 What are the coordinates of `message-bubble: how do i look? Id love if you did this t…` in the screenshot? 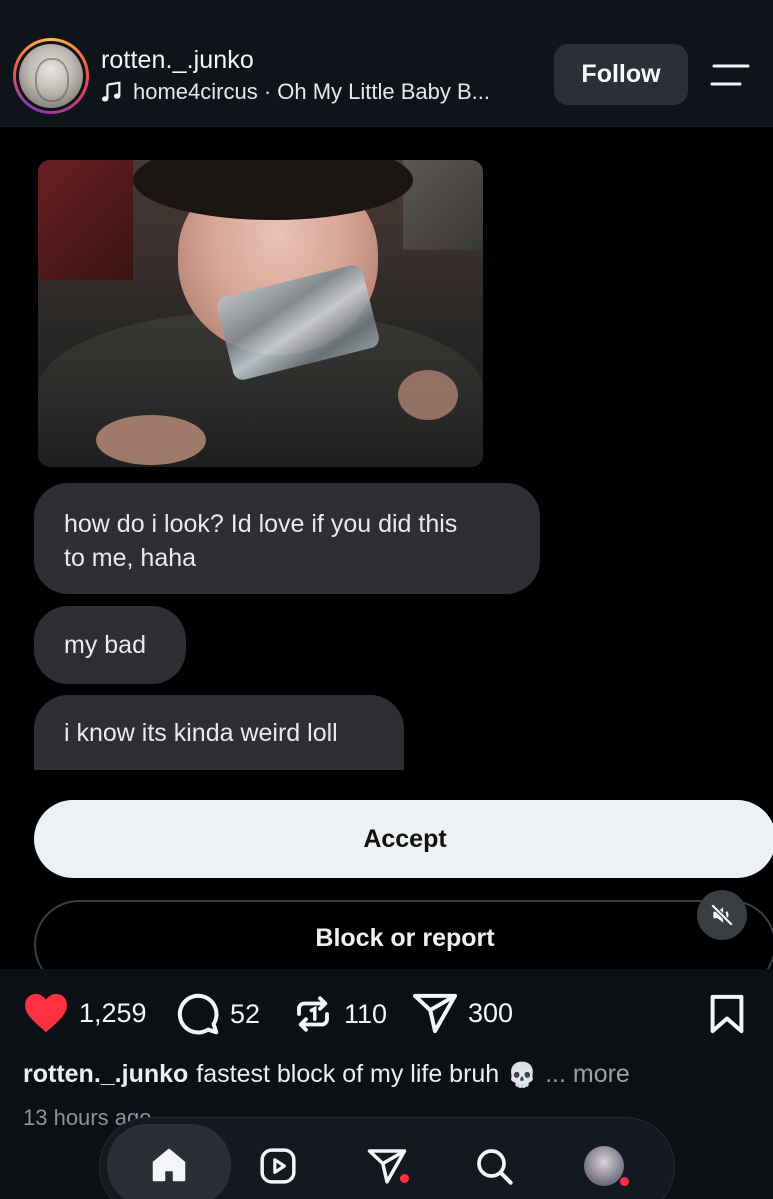 It's located at (287, 538).